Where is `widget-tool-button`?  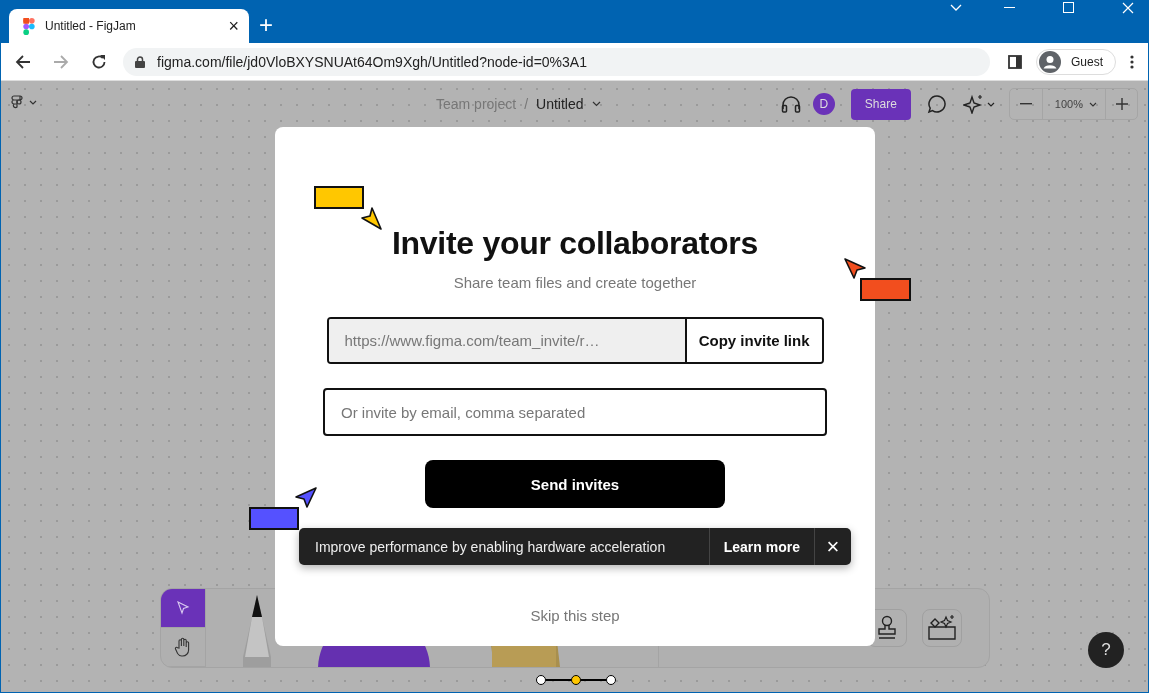 widget-tool-button is located at coordinates (942, 628).